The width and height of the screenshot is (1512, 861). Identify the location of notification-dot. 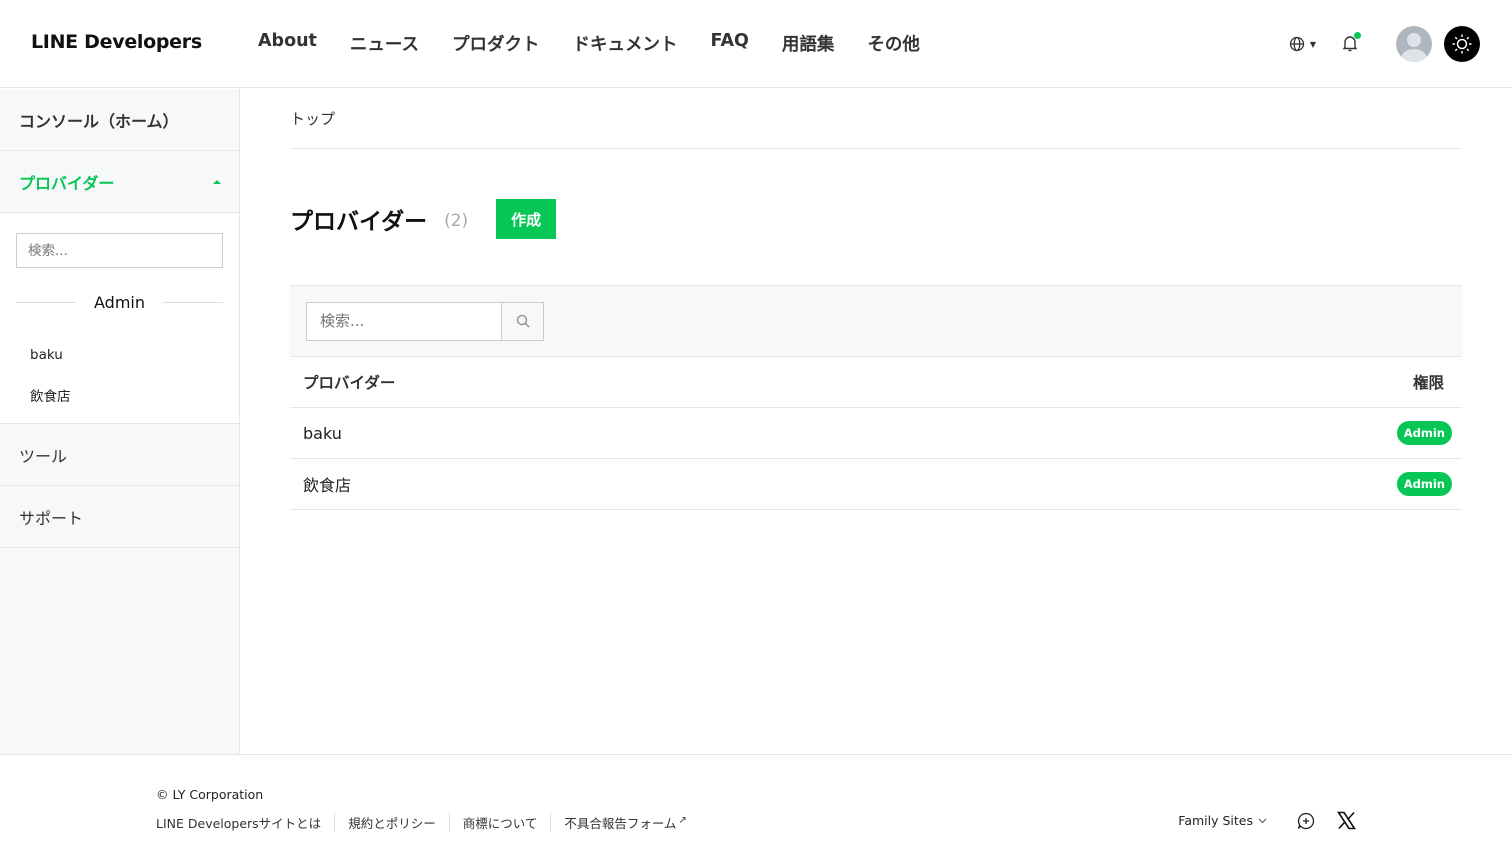
(1357, 35).